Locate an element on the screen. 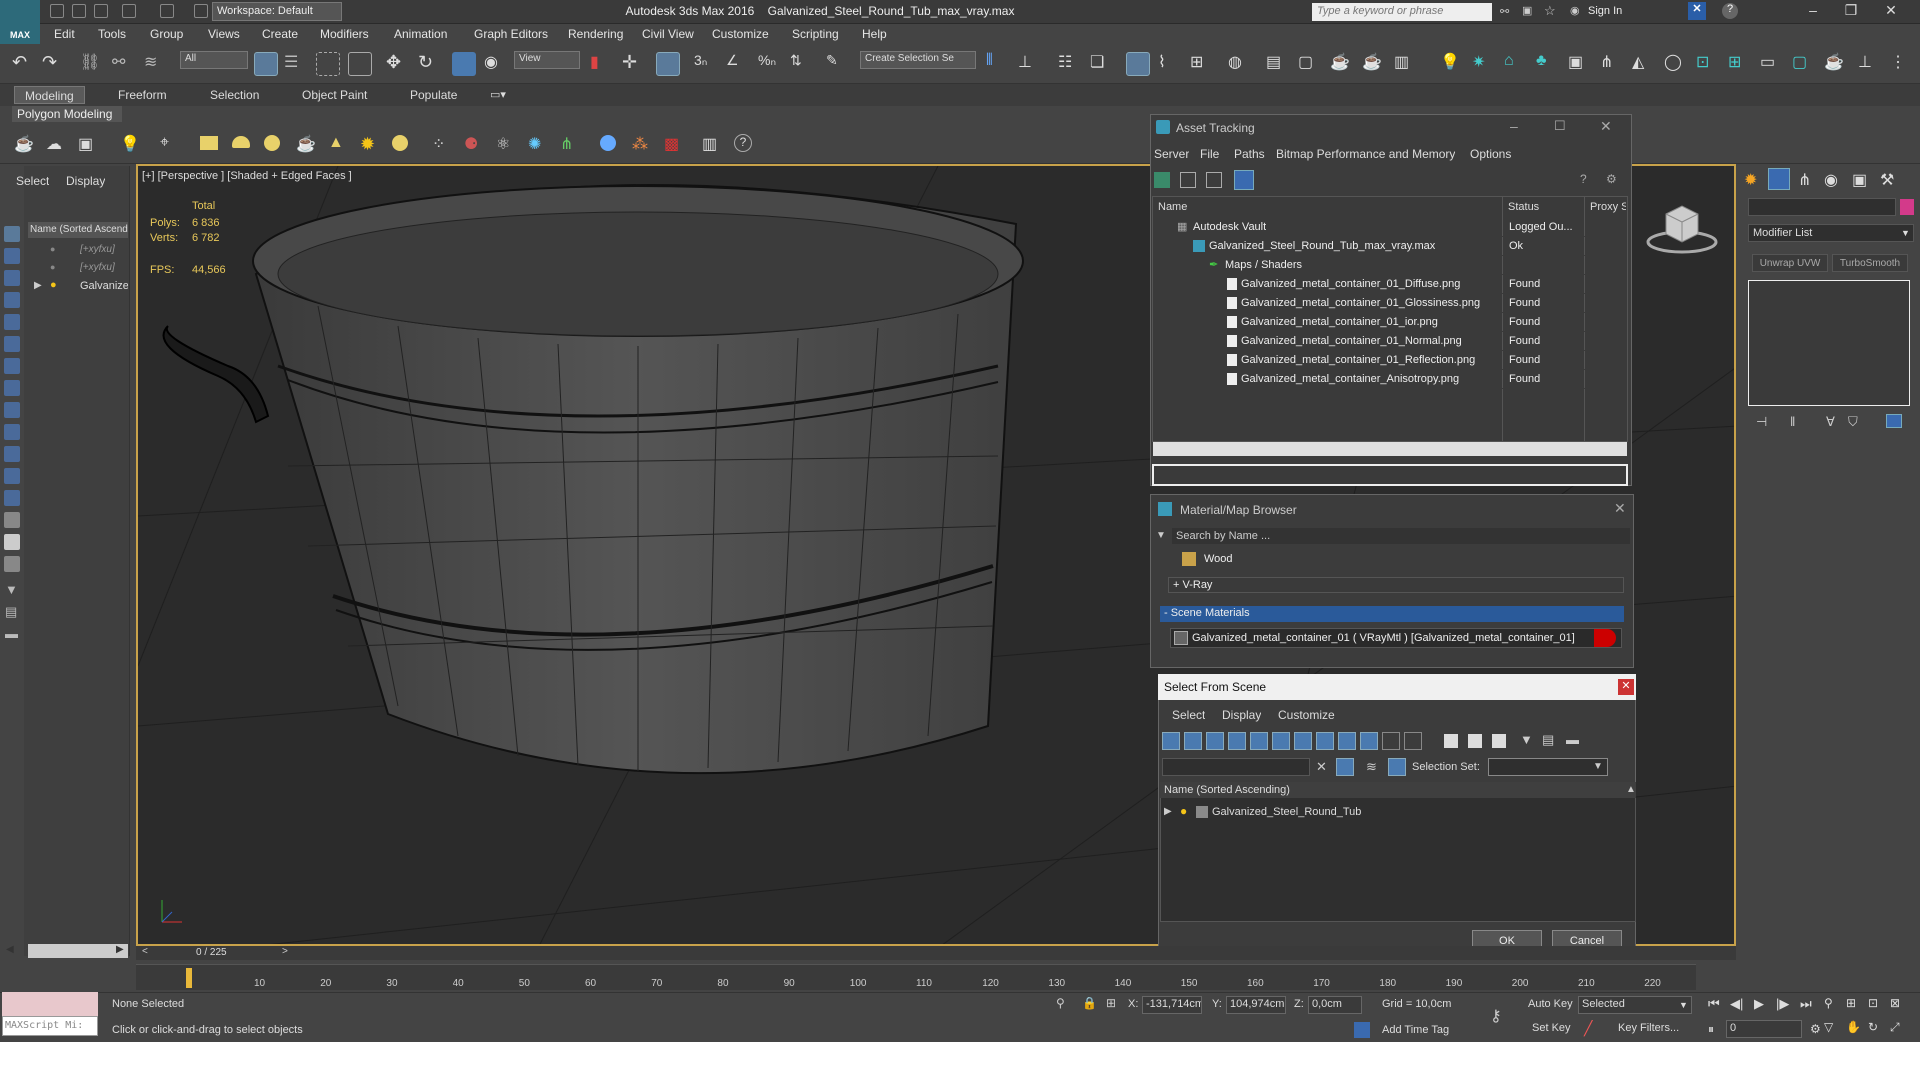  vray-light-icon: 💡 is located at coordinates (1452, 64).